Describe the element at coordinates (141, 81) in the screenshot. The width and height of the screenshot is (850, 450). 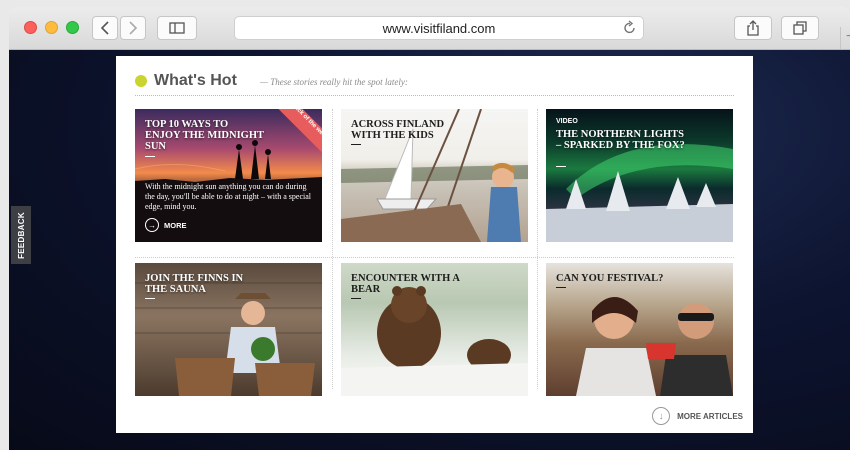
I see `section-dot-icon` at that location.